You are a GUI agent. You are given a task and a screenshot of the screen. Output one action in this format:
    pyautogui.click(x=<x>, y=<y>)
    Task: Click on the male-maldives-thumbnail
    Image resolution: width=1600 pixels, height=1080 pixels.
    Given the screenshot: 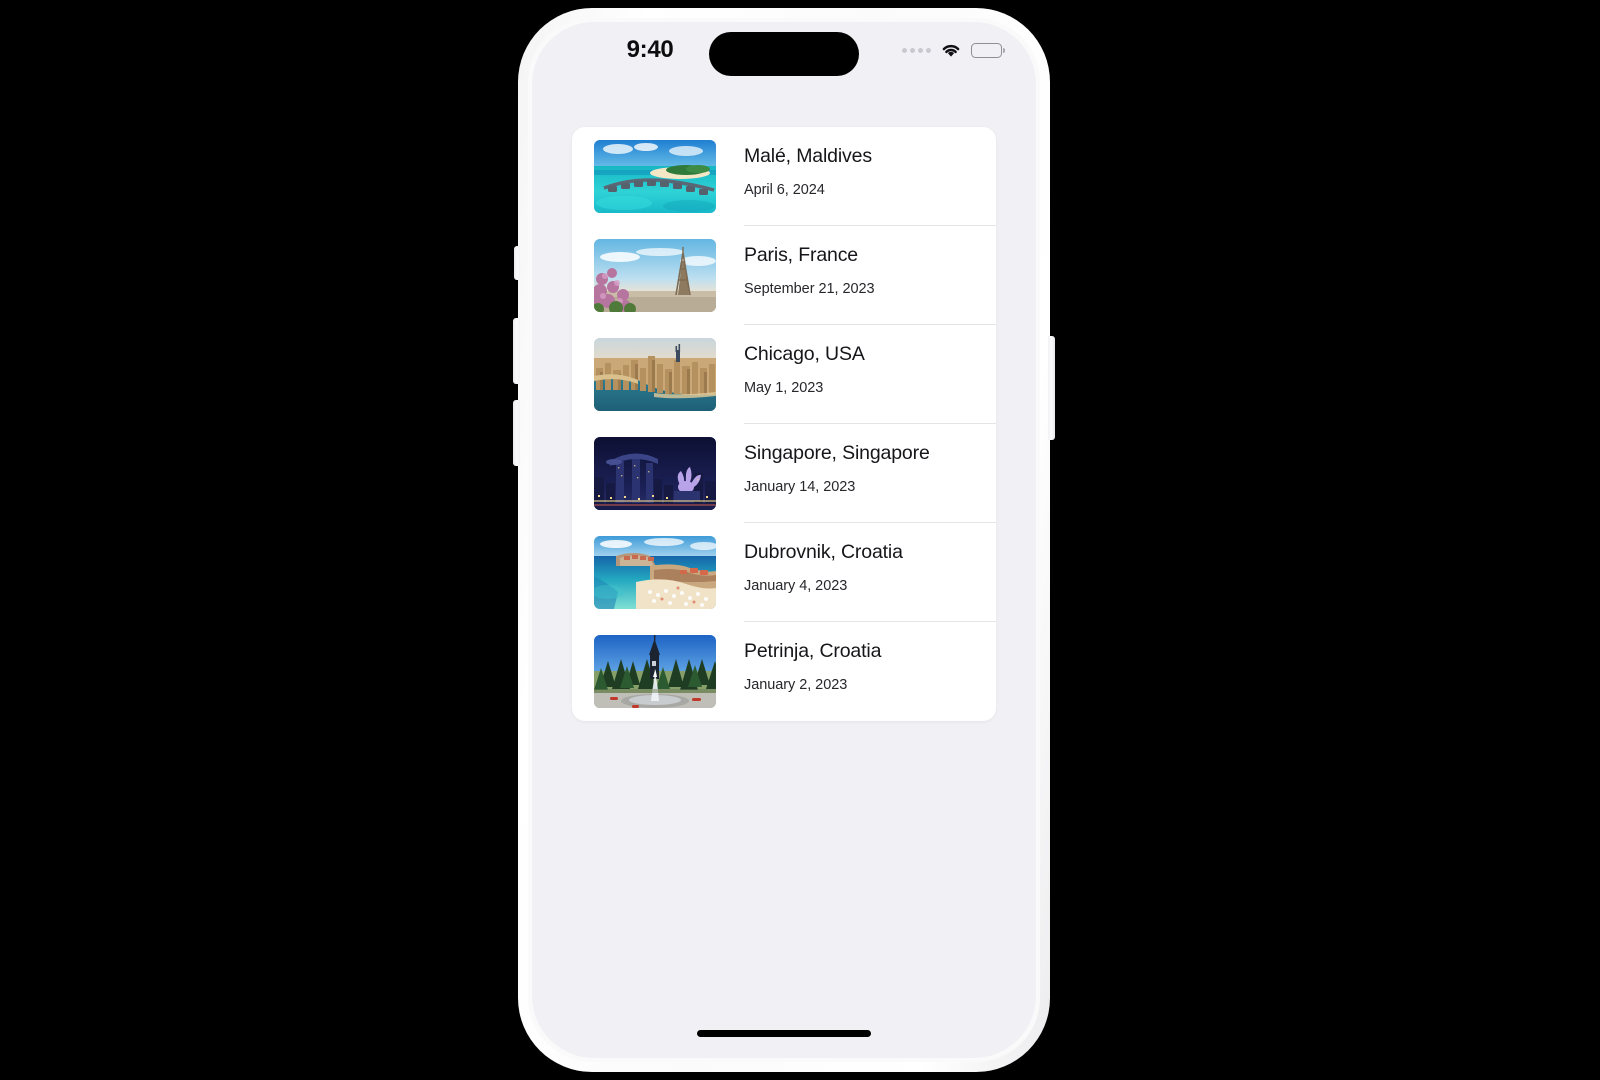 What is the action you would take?
    pyautogui.click(x=655, y=176)
    